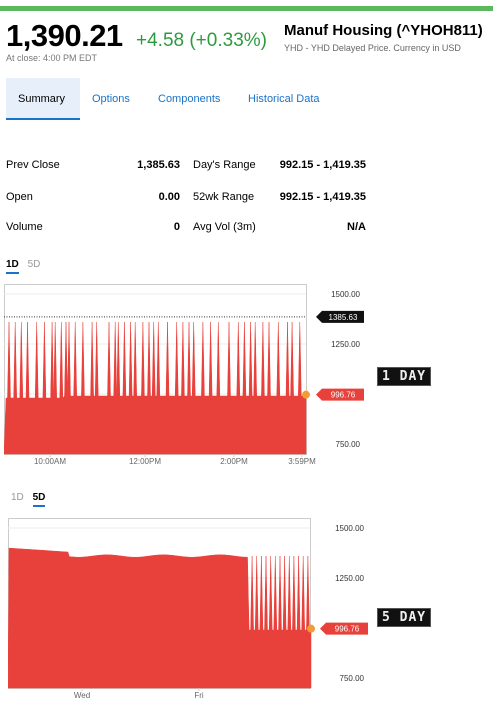 Image resolution: width=493 pixels, height=703 pixels. I want to click on x-tick-label: Fri, so click(199, 695).